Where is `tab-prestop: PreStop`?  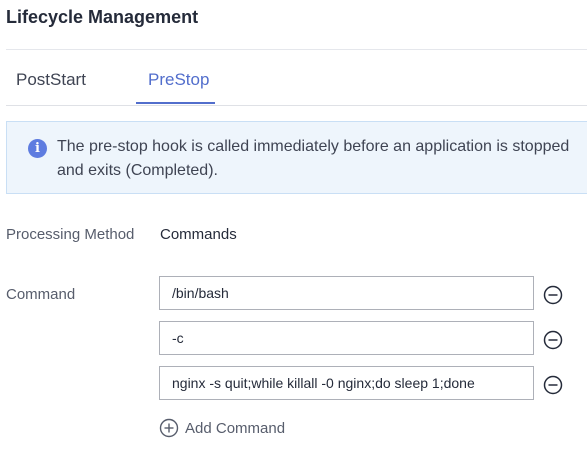 tab-prestop: PreStop is located at coordinates (176, 87).